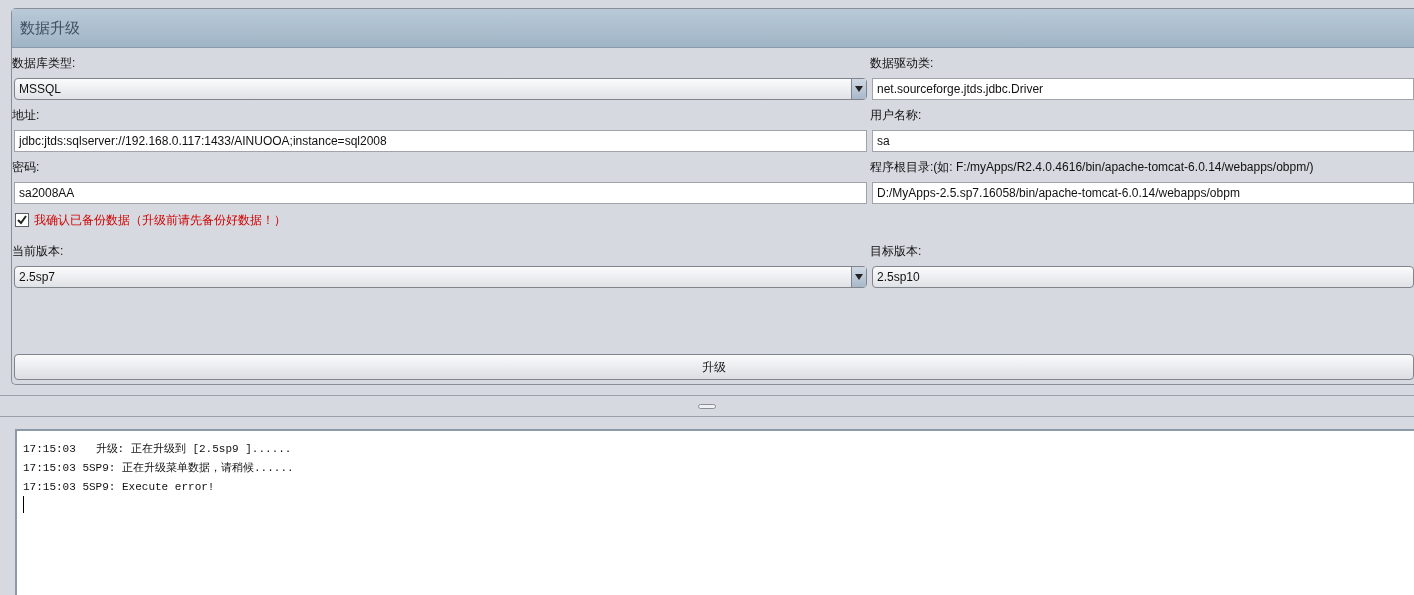 The height and width of the screenshot is (595, 1414). What do you see at coordinates (26, 115) in the screenshot?
I see `field-label: 地址:` at bounding box center [26, 115].